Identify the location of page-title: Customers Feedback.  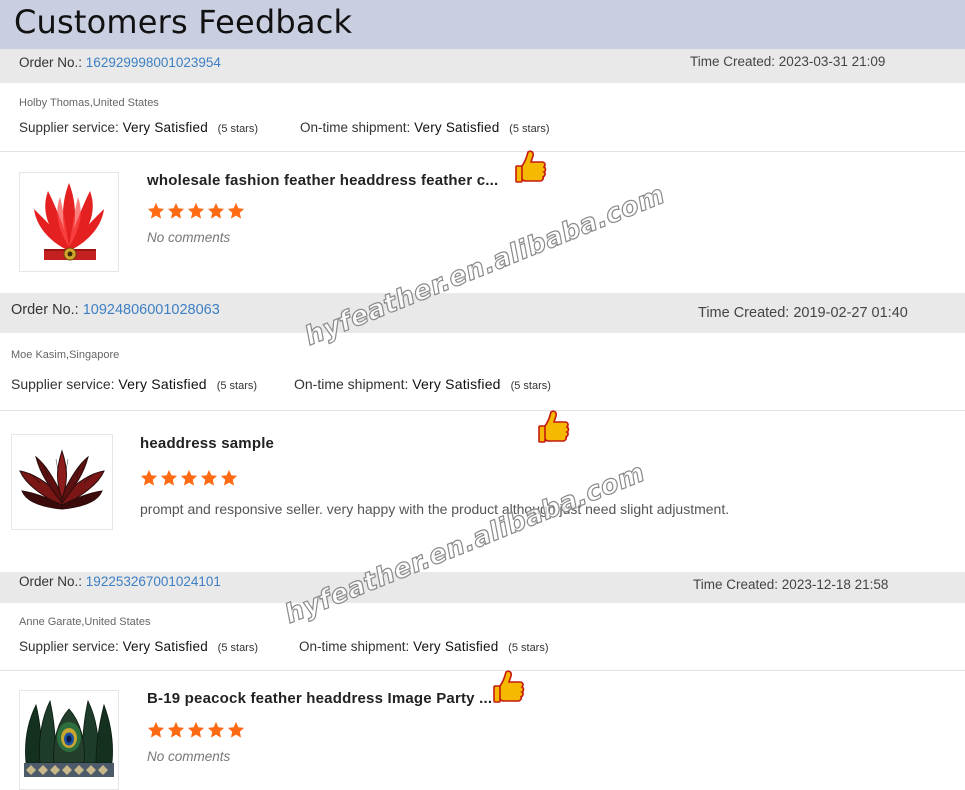
(183, 22).